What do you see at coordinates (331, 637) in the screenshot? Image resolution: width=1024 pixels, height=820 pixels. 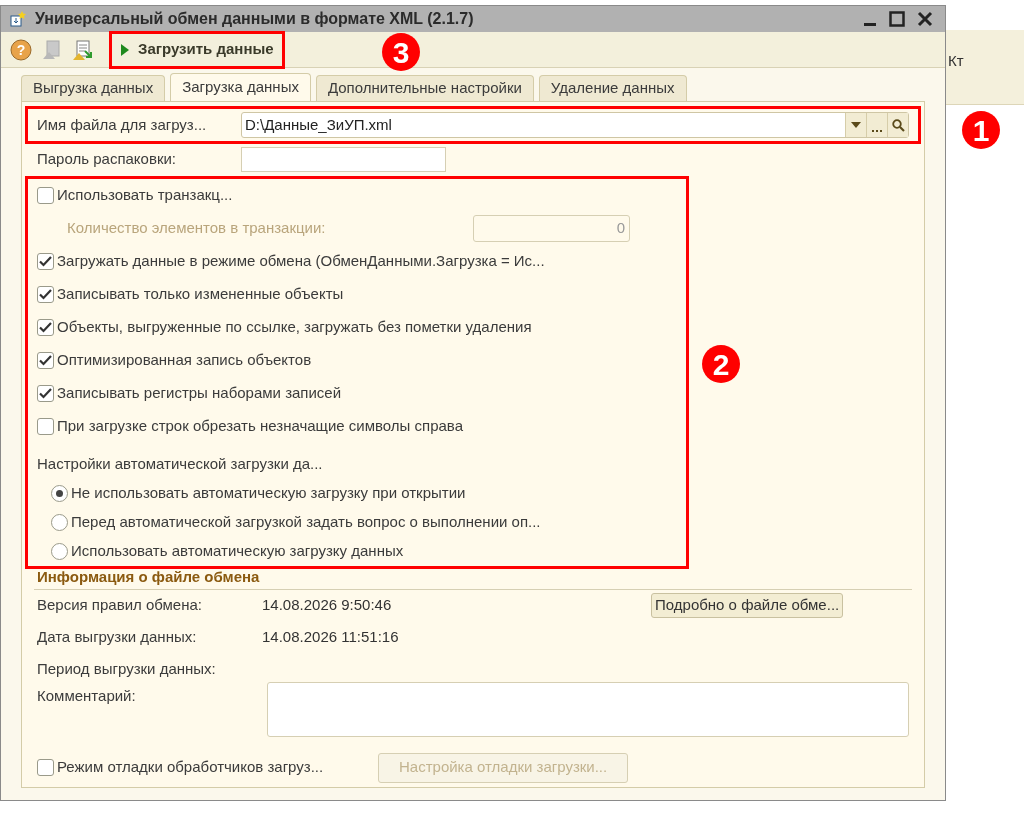 I see `info-value: 14.08.2026 11:51:16` at bounding box center [331, 637].